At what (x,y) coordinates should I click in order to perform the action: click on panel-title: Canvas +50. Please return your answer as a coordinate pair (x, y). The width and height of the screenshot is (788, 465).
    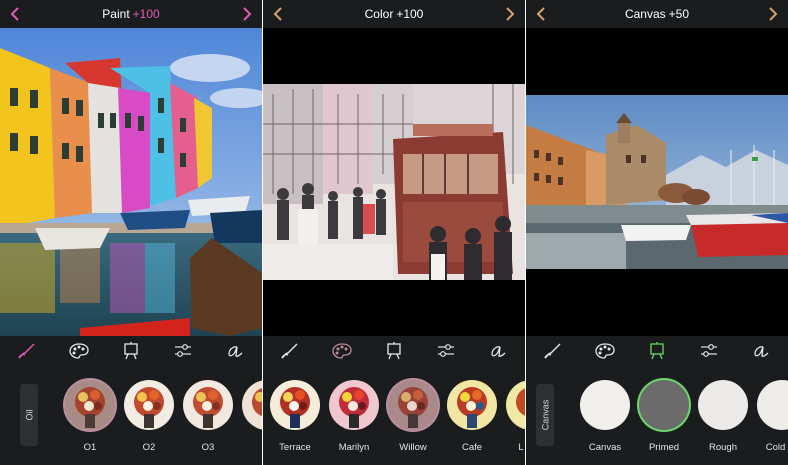
    Looking at the image, I should click on (657, 14).